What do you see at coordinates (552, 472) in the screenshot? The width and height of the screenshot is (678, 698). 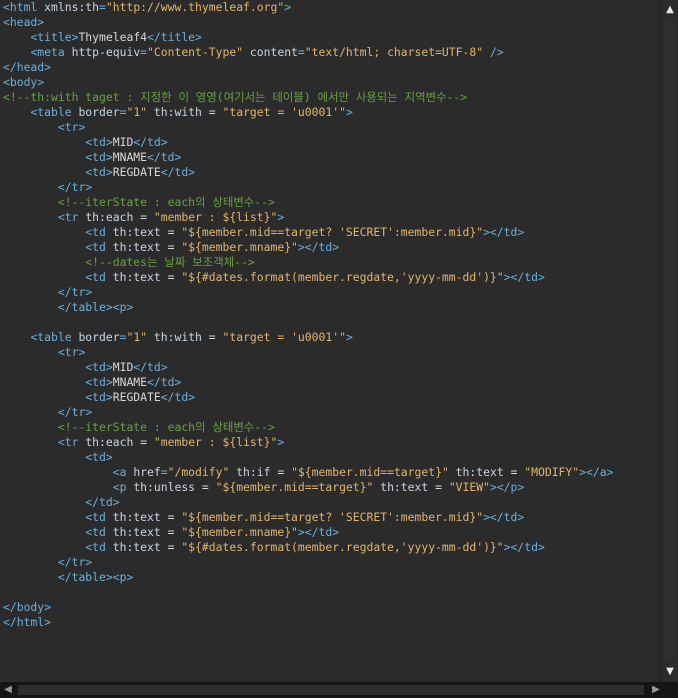 I see `code-token: "MODIFY"` at bounding box center [552, 472].